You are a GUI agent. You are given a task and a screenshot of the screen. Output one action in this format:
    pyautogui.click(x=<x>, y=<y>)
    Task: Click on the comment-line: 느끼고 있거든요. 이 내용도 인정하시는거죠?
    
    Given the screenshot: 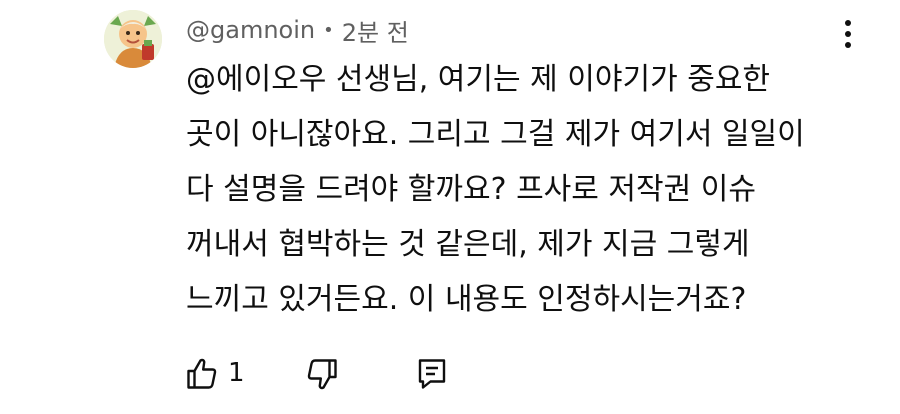 What is the action you would take?
    pyautogui.click(x=466, y=299)
    